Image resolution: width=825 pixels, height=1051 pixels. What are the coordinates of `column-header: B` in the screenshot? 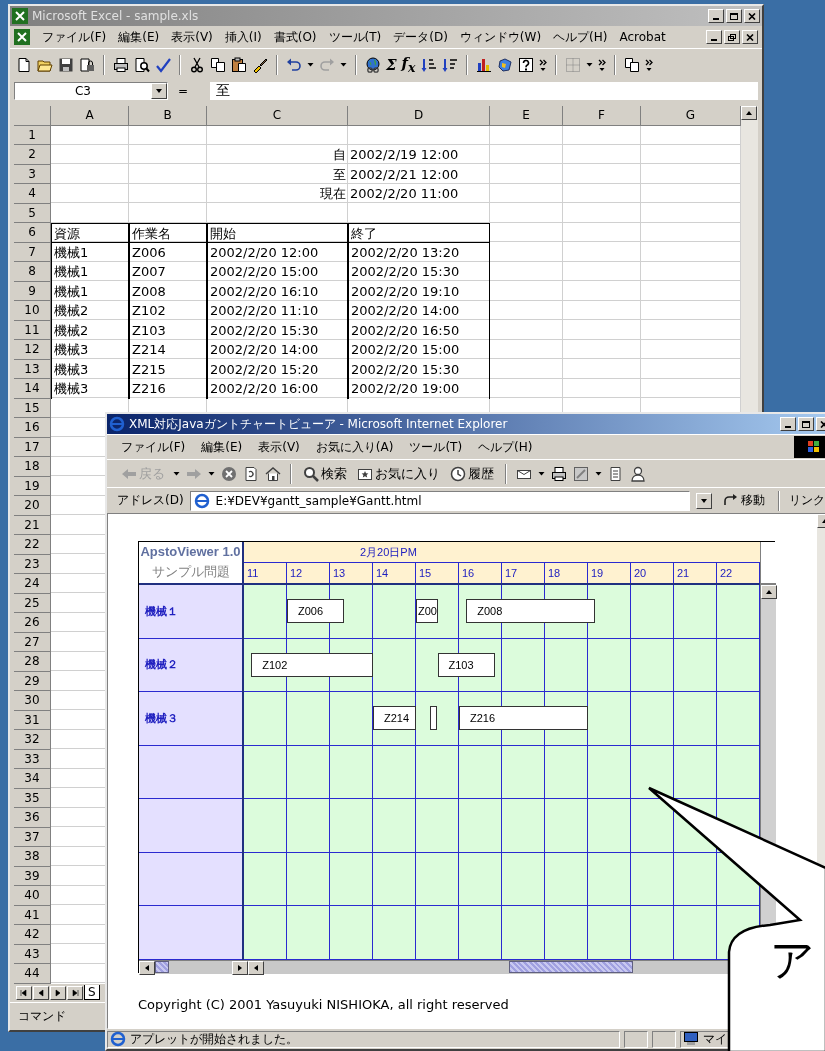 It's located at (168, 116).